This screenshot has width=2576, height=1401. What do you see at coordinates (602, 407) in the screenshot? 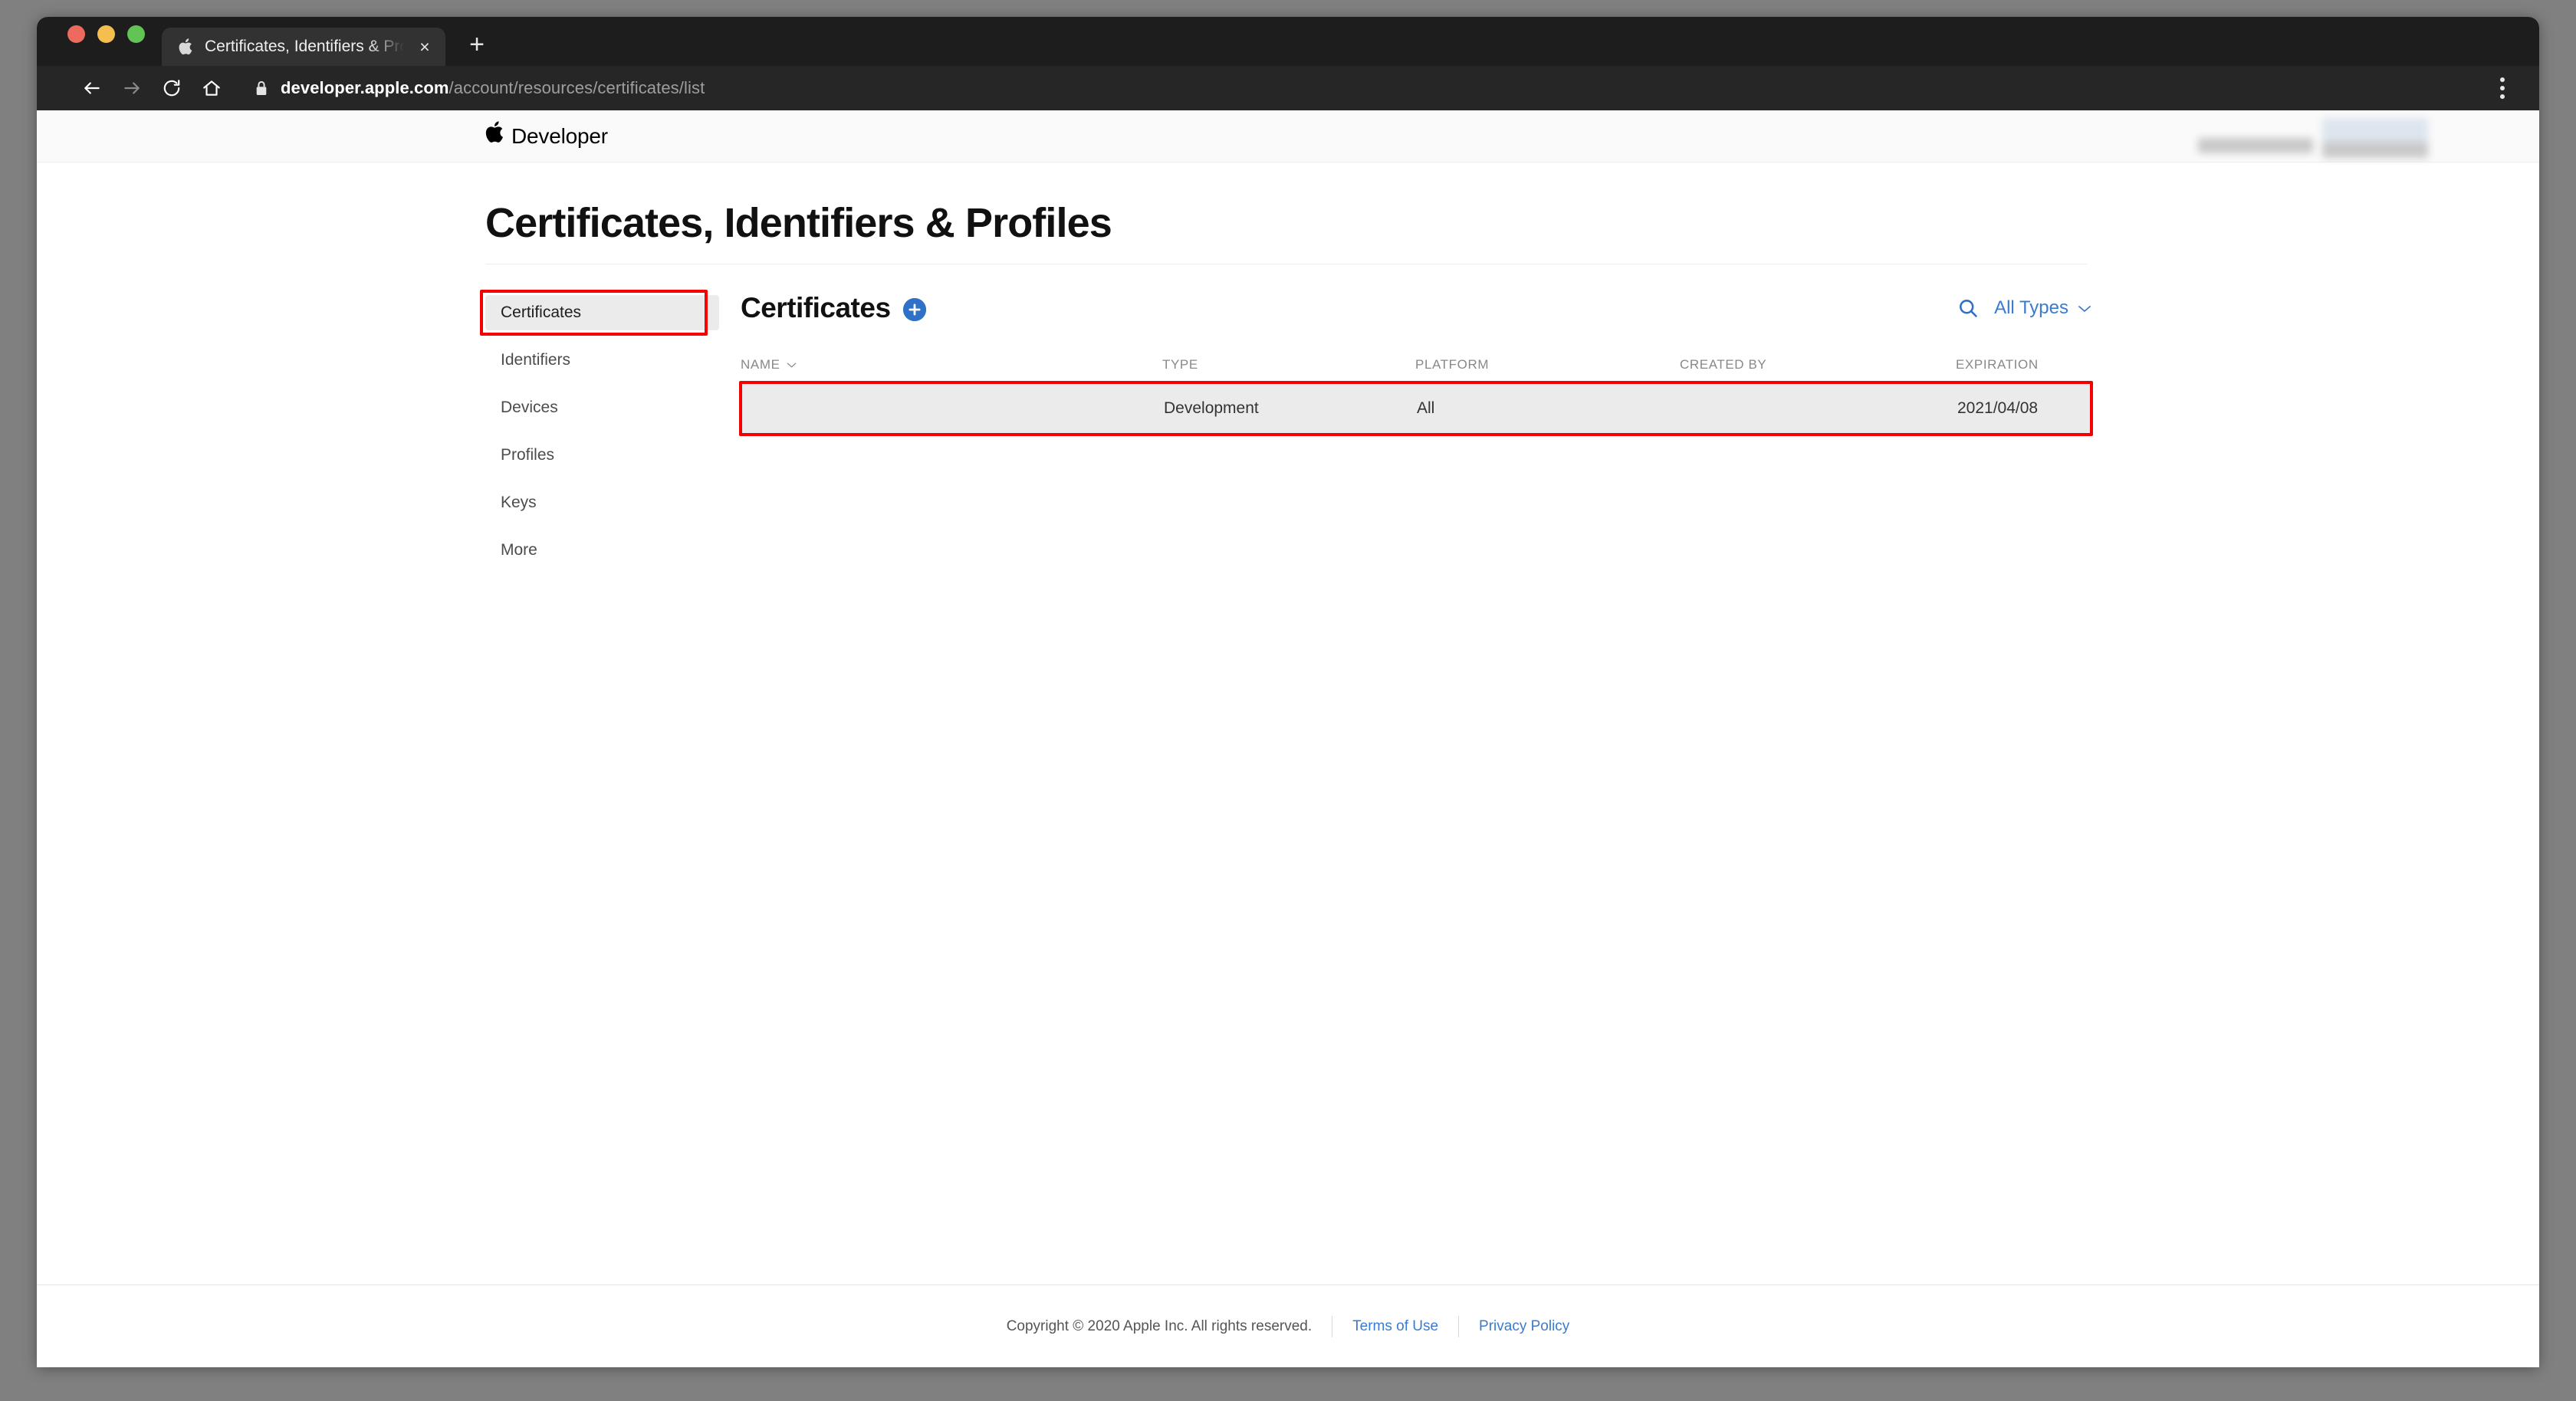
I see `sidebar-item-devices: Devices` at bounding box center [602, 407].